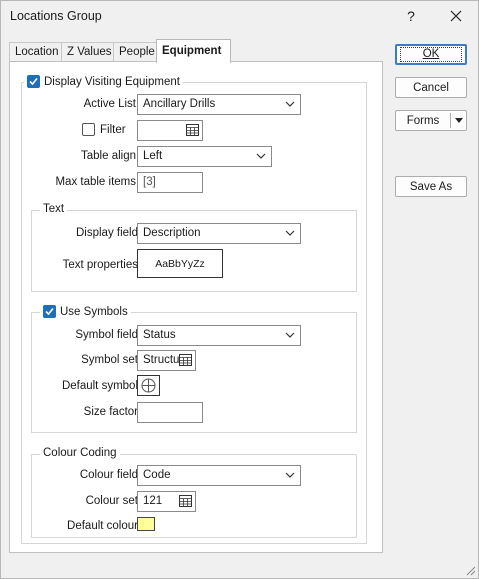  I want to click on symbol-field-value: Status, so click(159, 335).